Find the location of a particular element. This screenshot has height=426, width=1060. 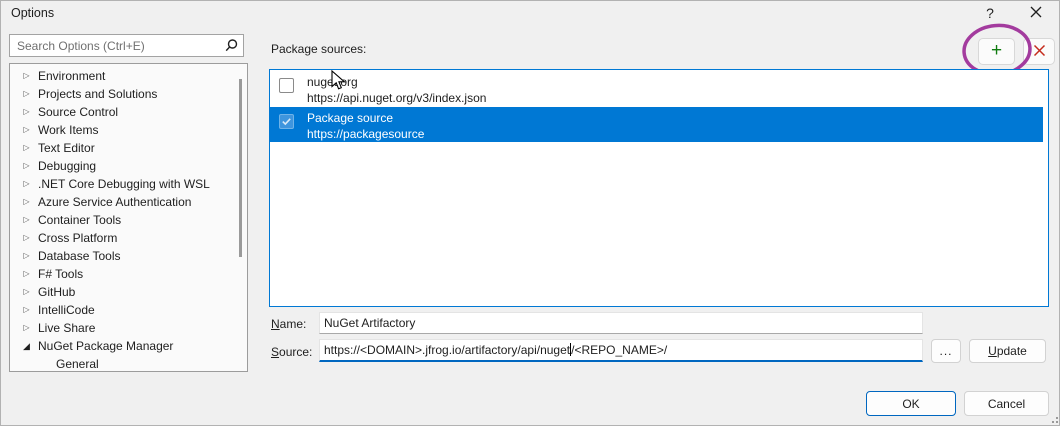

resize-grip is located at coordinates (1054, 419).